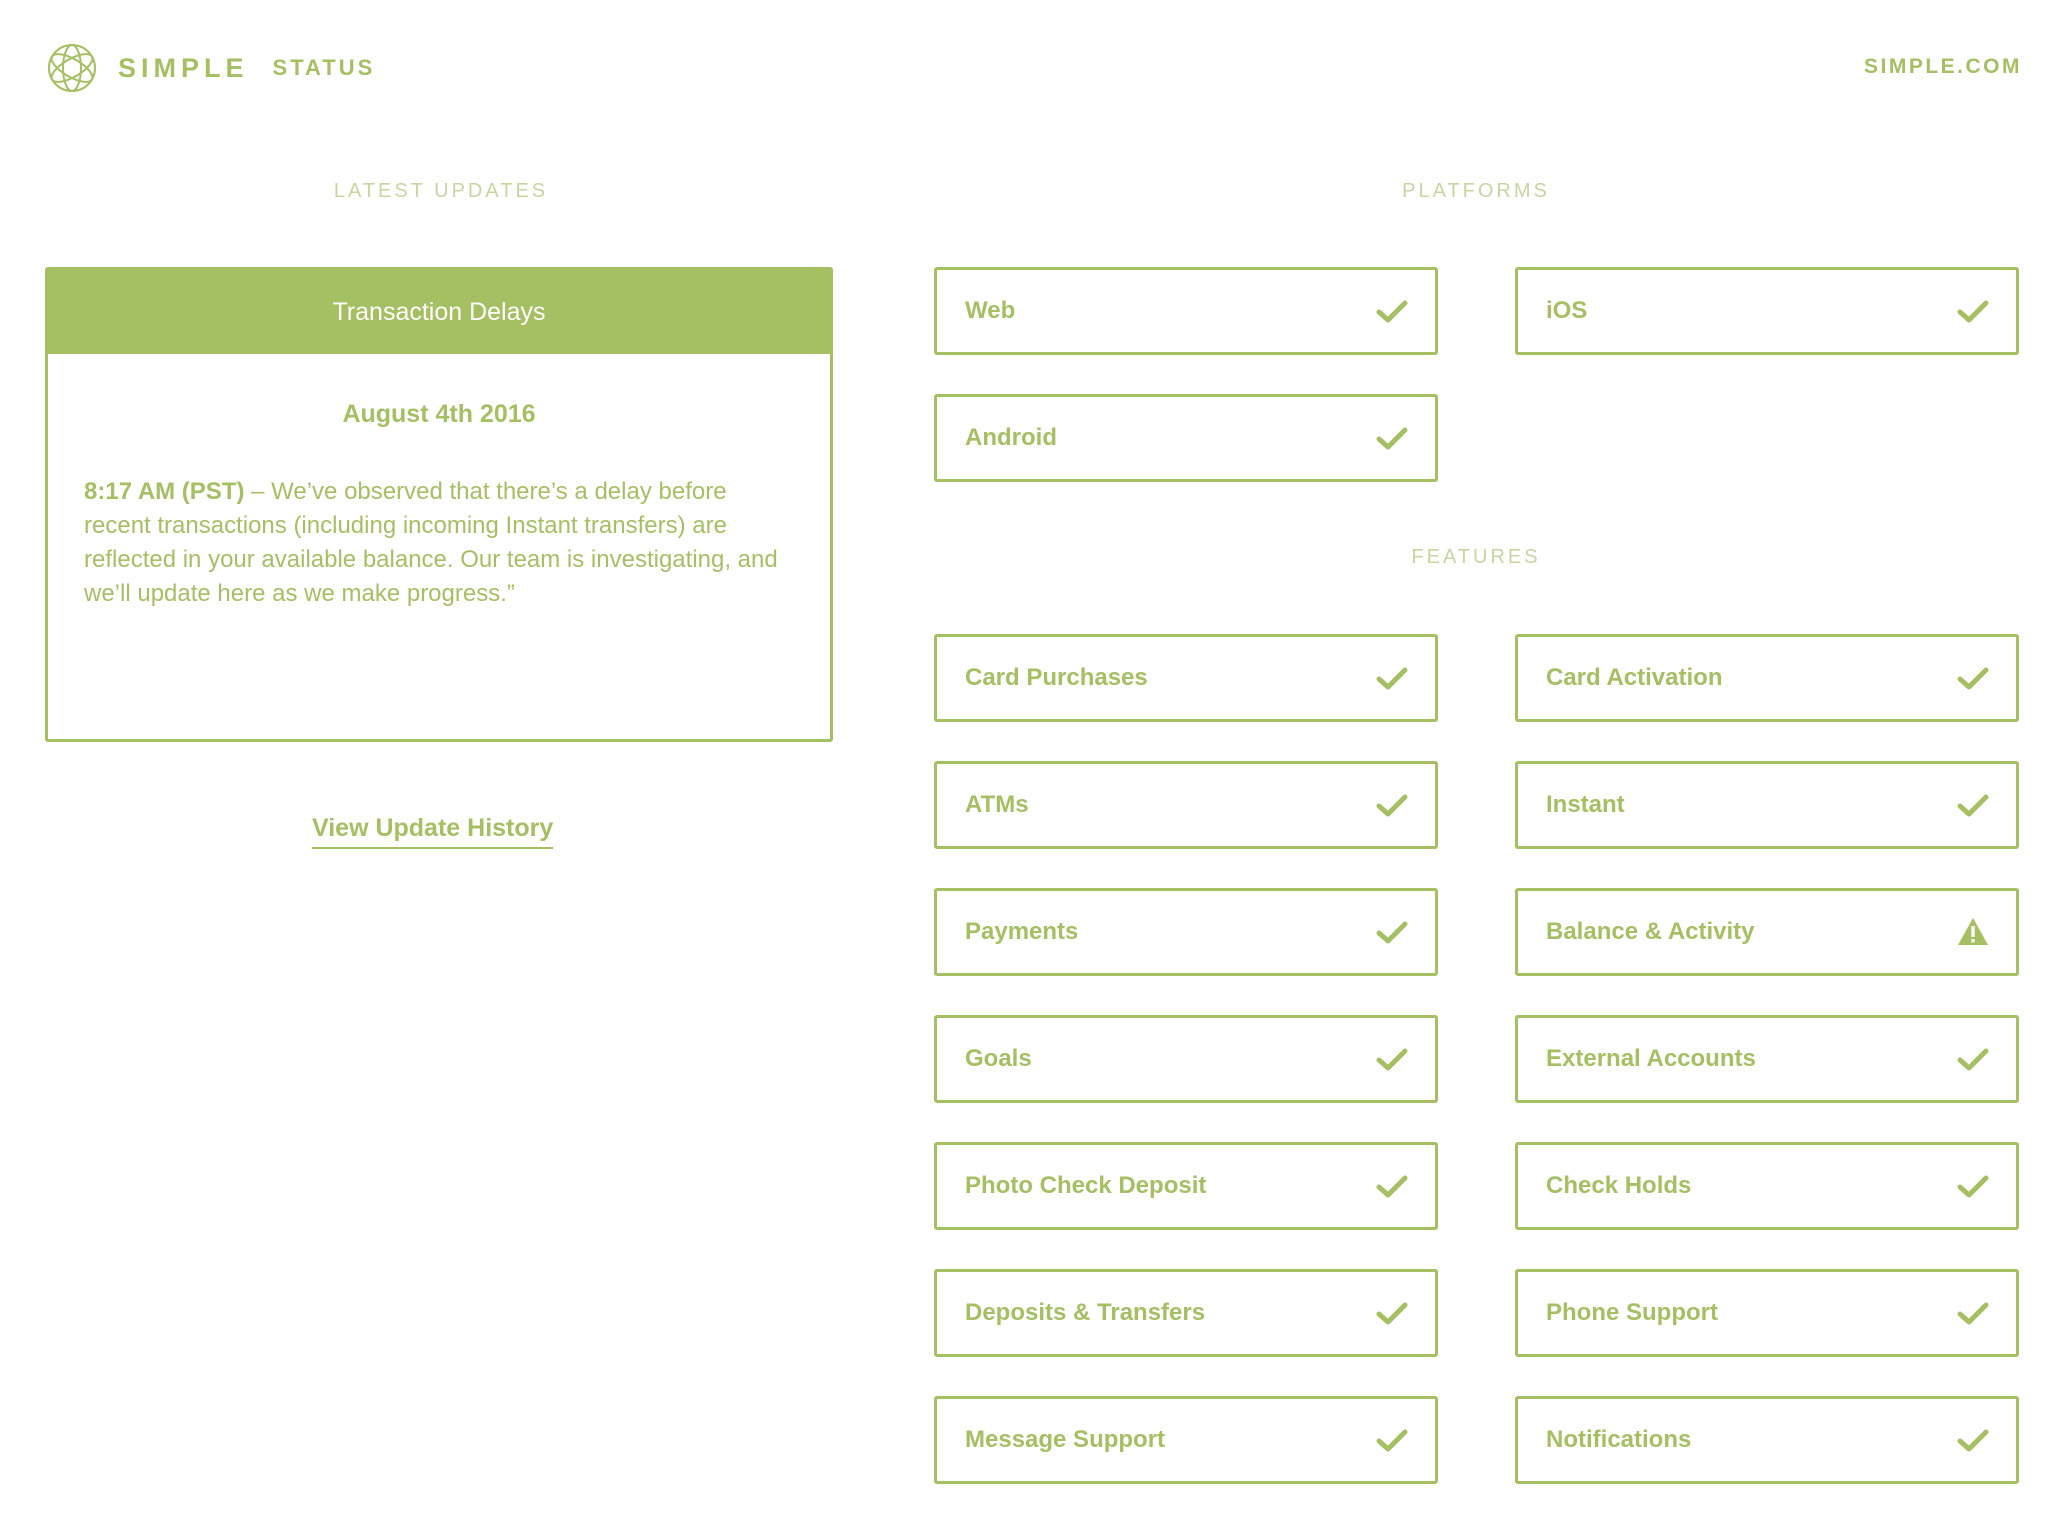 The image size is (2056, 1516). Describe the element at coordinates (997, 804) in the screenshot. I see `status-label: ATMs` at that location.